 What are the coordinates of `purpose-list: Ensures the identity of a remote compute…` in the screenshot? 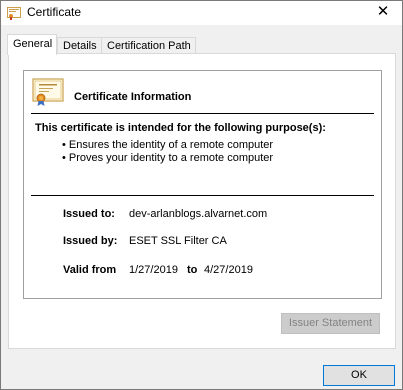 It's located at (167, 152).